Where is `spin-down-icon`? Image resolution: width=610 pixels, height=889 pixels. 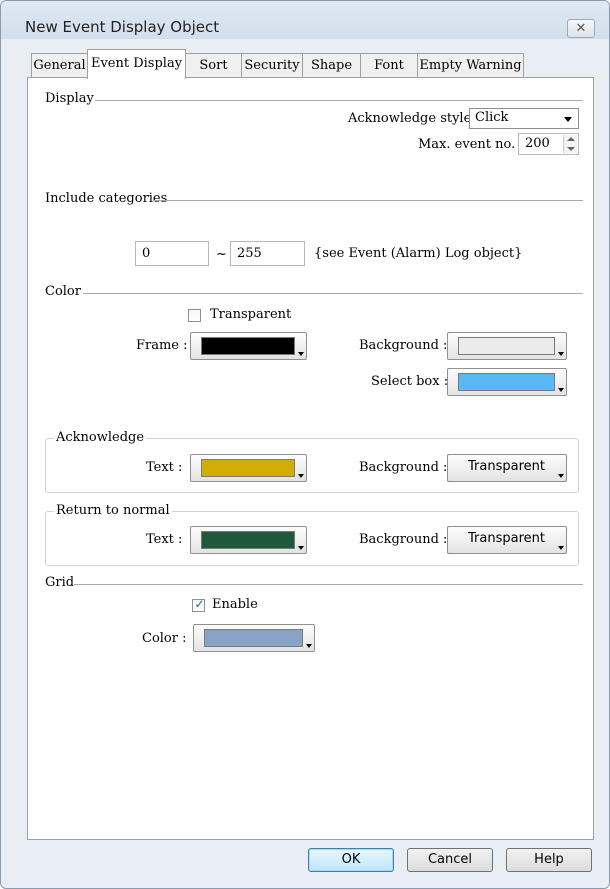 spin-down-icon is located at coordinates (571, 149).